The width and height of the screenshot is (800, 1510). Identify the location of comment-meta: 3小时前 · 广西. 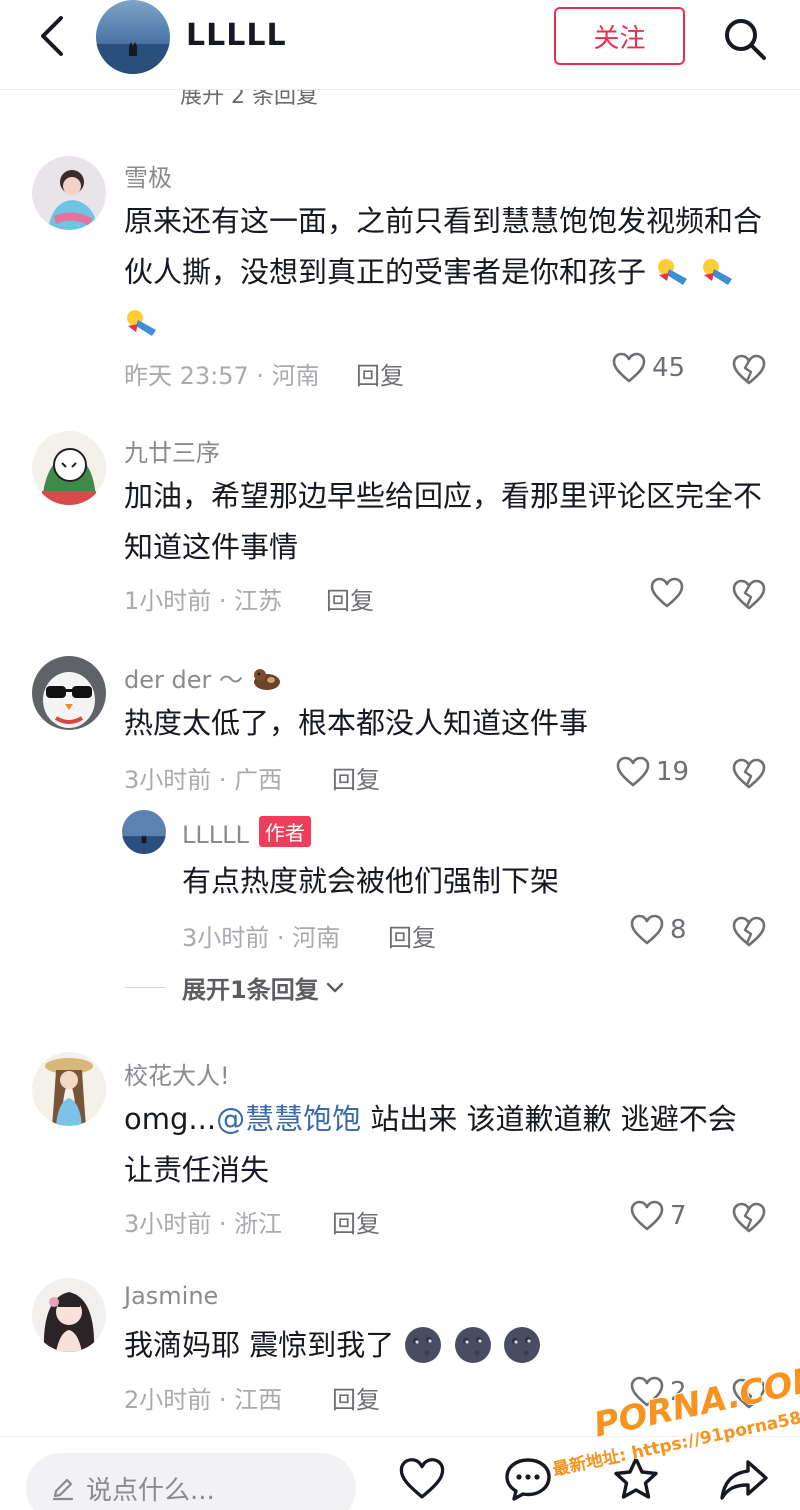
(203, 780).